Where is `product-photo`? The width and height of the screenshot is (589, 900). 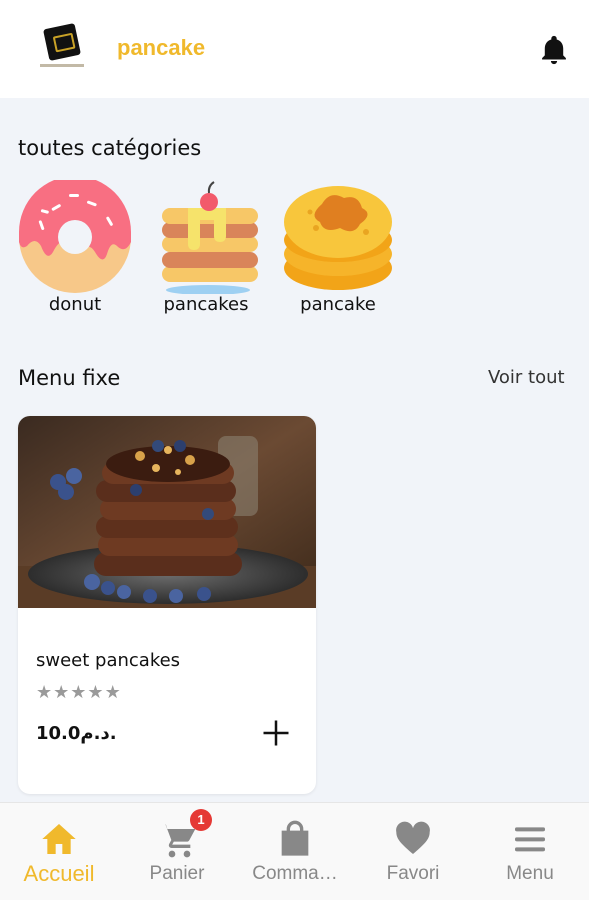 product-photo is located at coordinates (167, 512).